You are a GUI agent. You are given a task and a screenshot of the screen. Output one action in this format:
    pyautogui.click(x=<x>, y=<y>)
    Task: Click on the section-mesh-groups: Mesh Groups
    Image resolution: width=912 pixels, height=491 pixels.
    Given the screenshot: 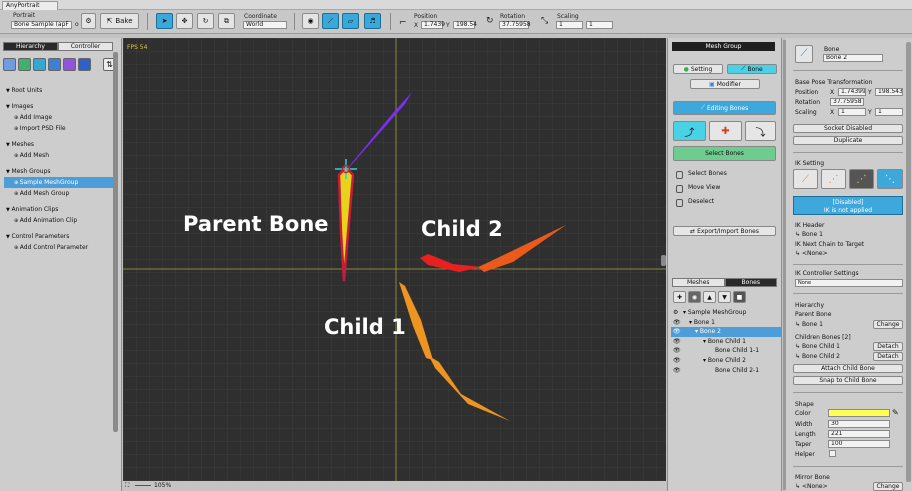 What is the action you would take?
    pyautogui.click(x=59, y=171)
    